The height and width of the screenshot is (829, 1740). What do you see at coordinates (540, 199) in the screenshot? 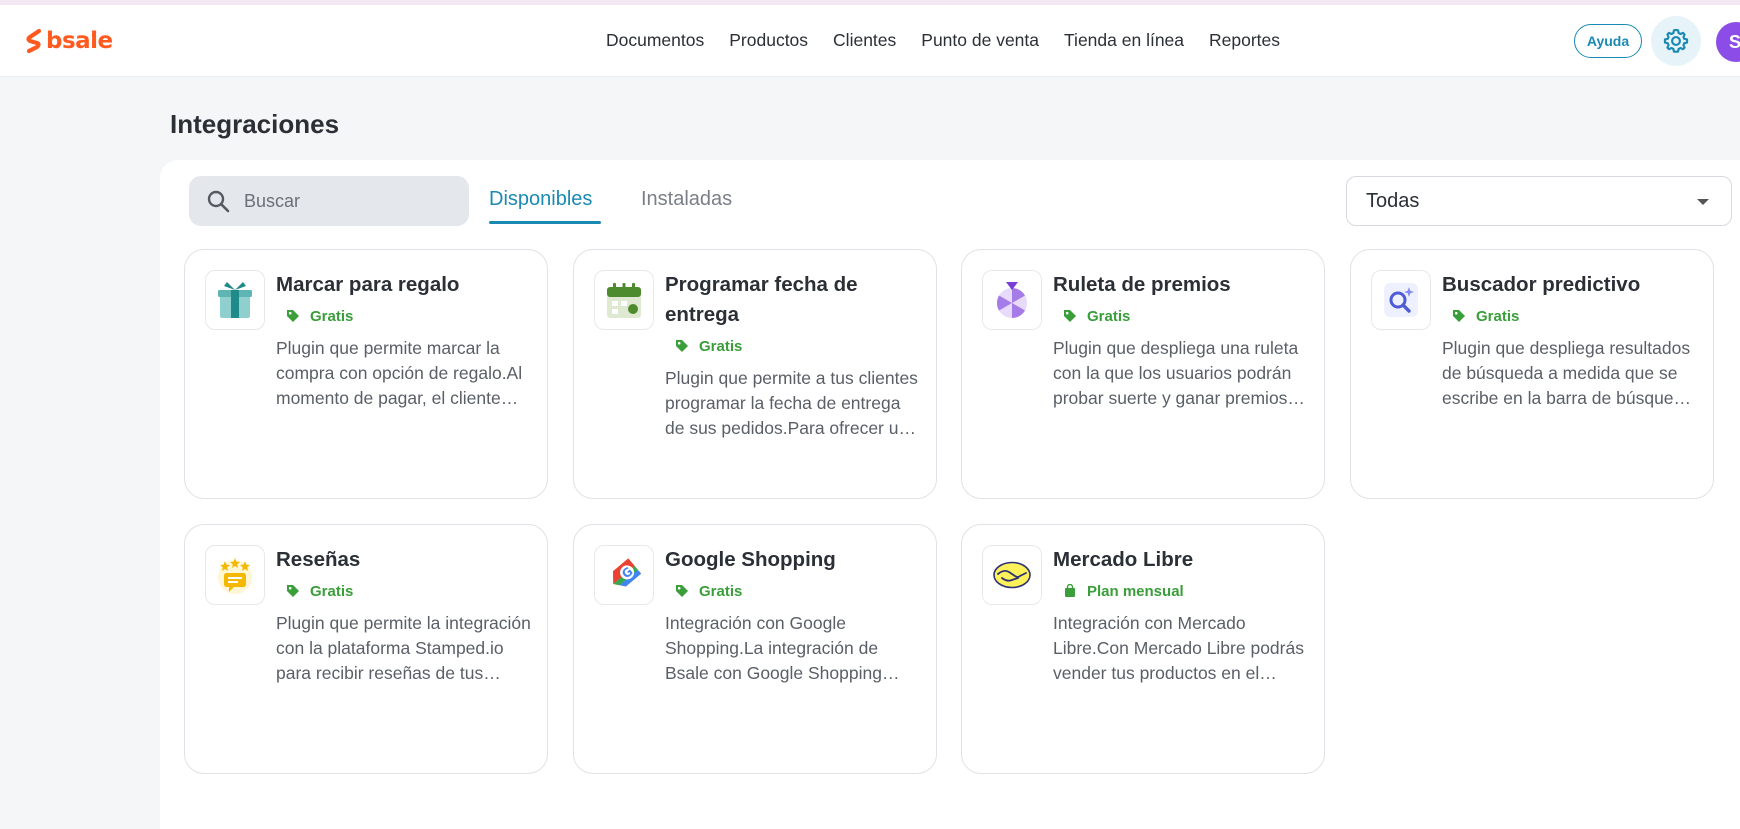
I see `tab-disponibles: Disponibles` at bounding box center [540, 199].